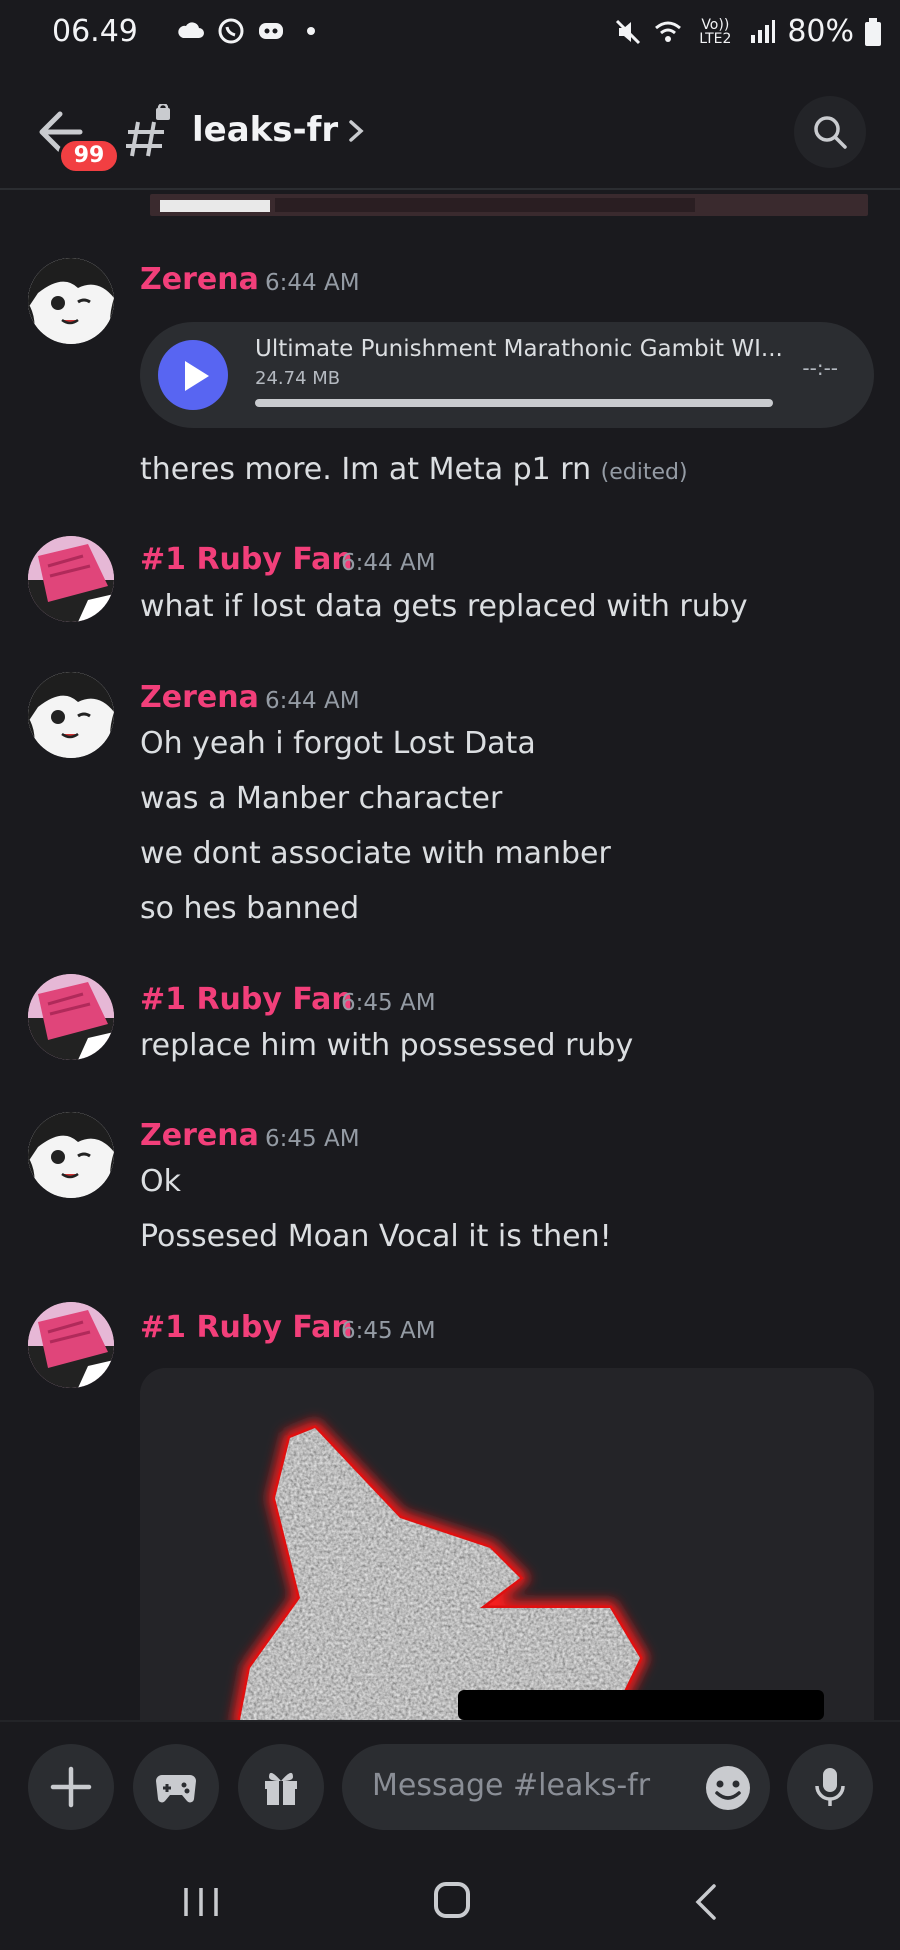 The height and width of the screenshot is (1950, 900). I want to click on static-noise-character-image, so click(507, 1544).